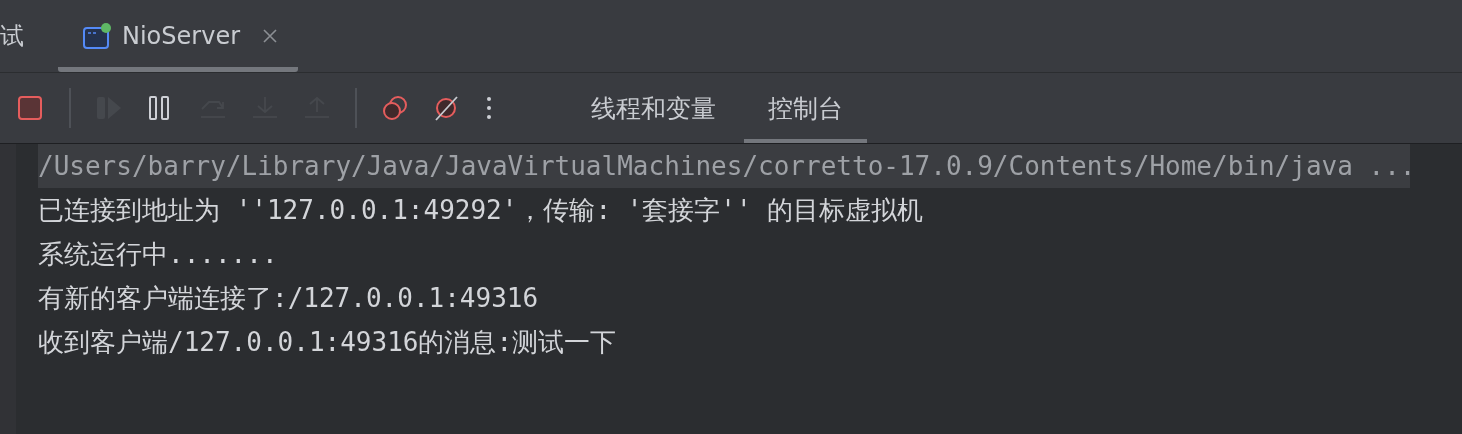 The height and width of the screenshot is (434, 1462). I want to click on view-tab: 线程和变量, so click(653, 108).